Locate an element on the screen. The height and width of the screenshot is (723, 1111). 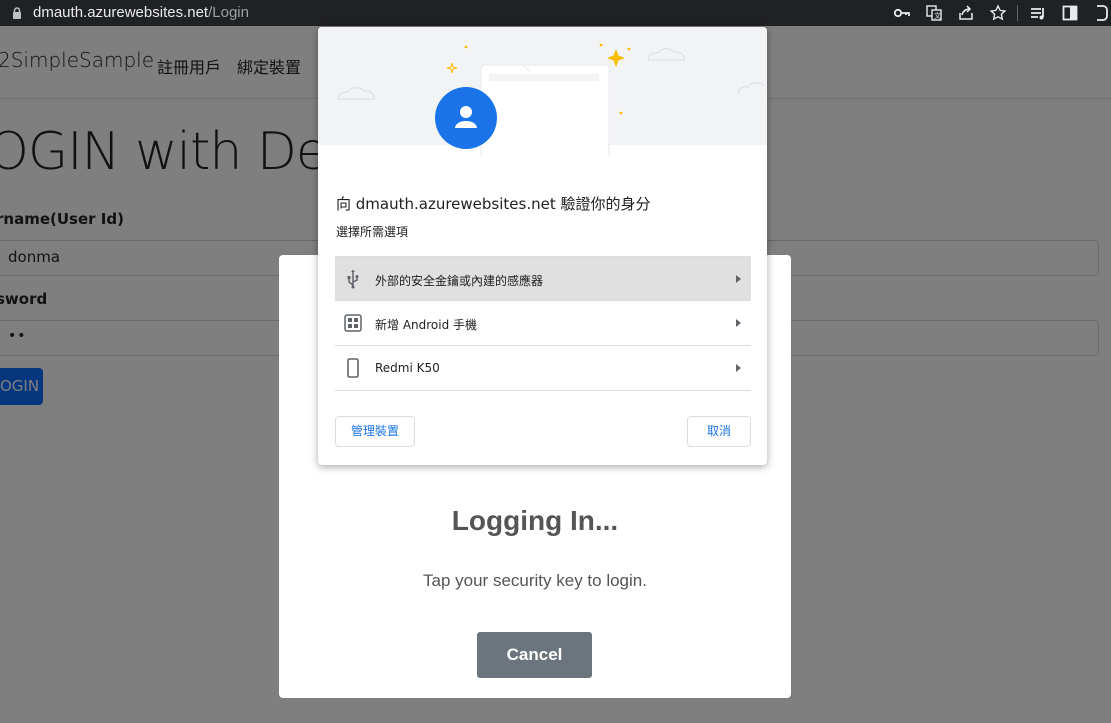
profile-icon is located at coordinates (1100, 13).